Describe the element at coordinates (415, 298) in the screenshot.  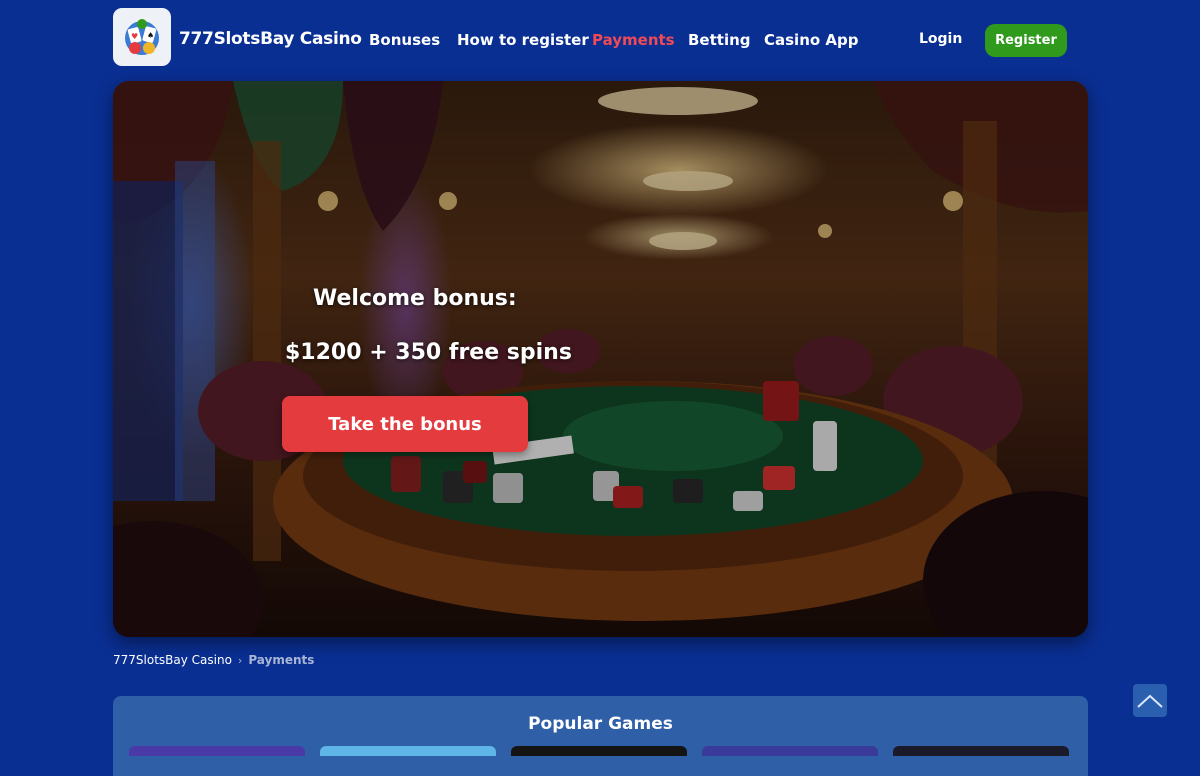
I see `hero-title: Welcome bonus:` at that location.